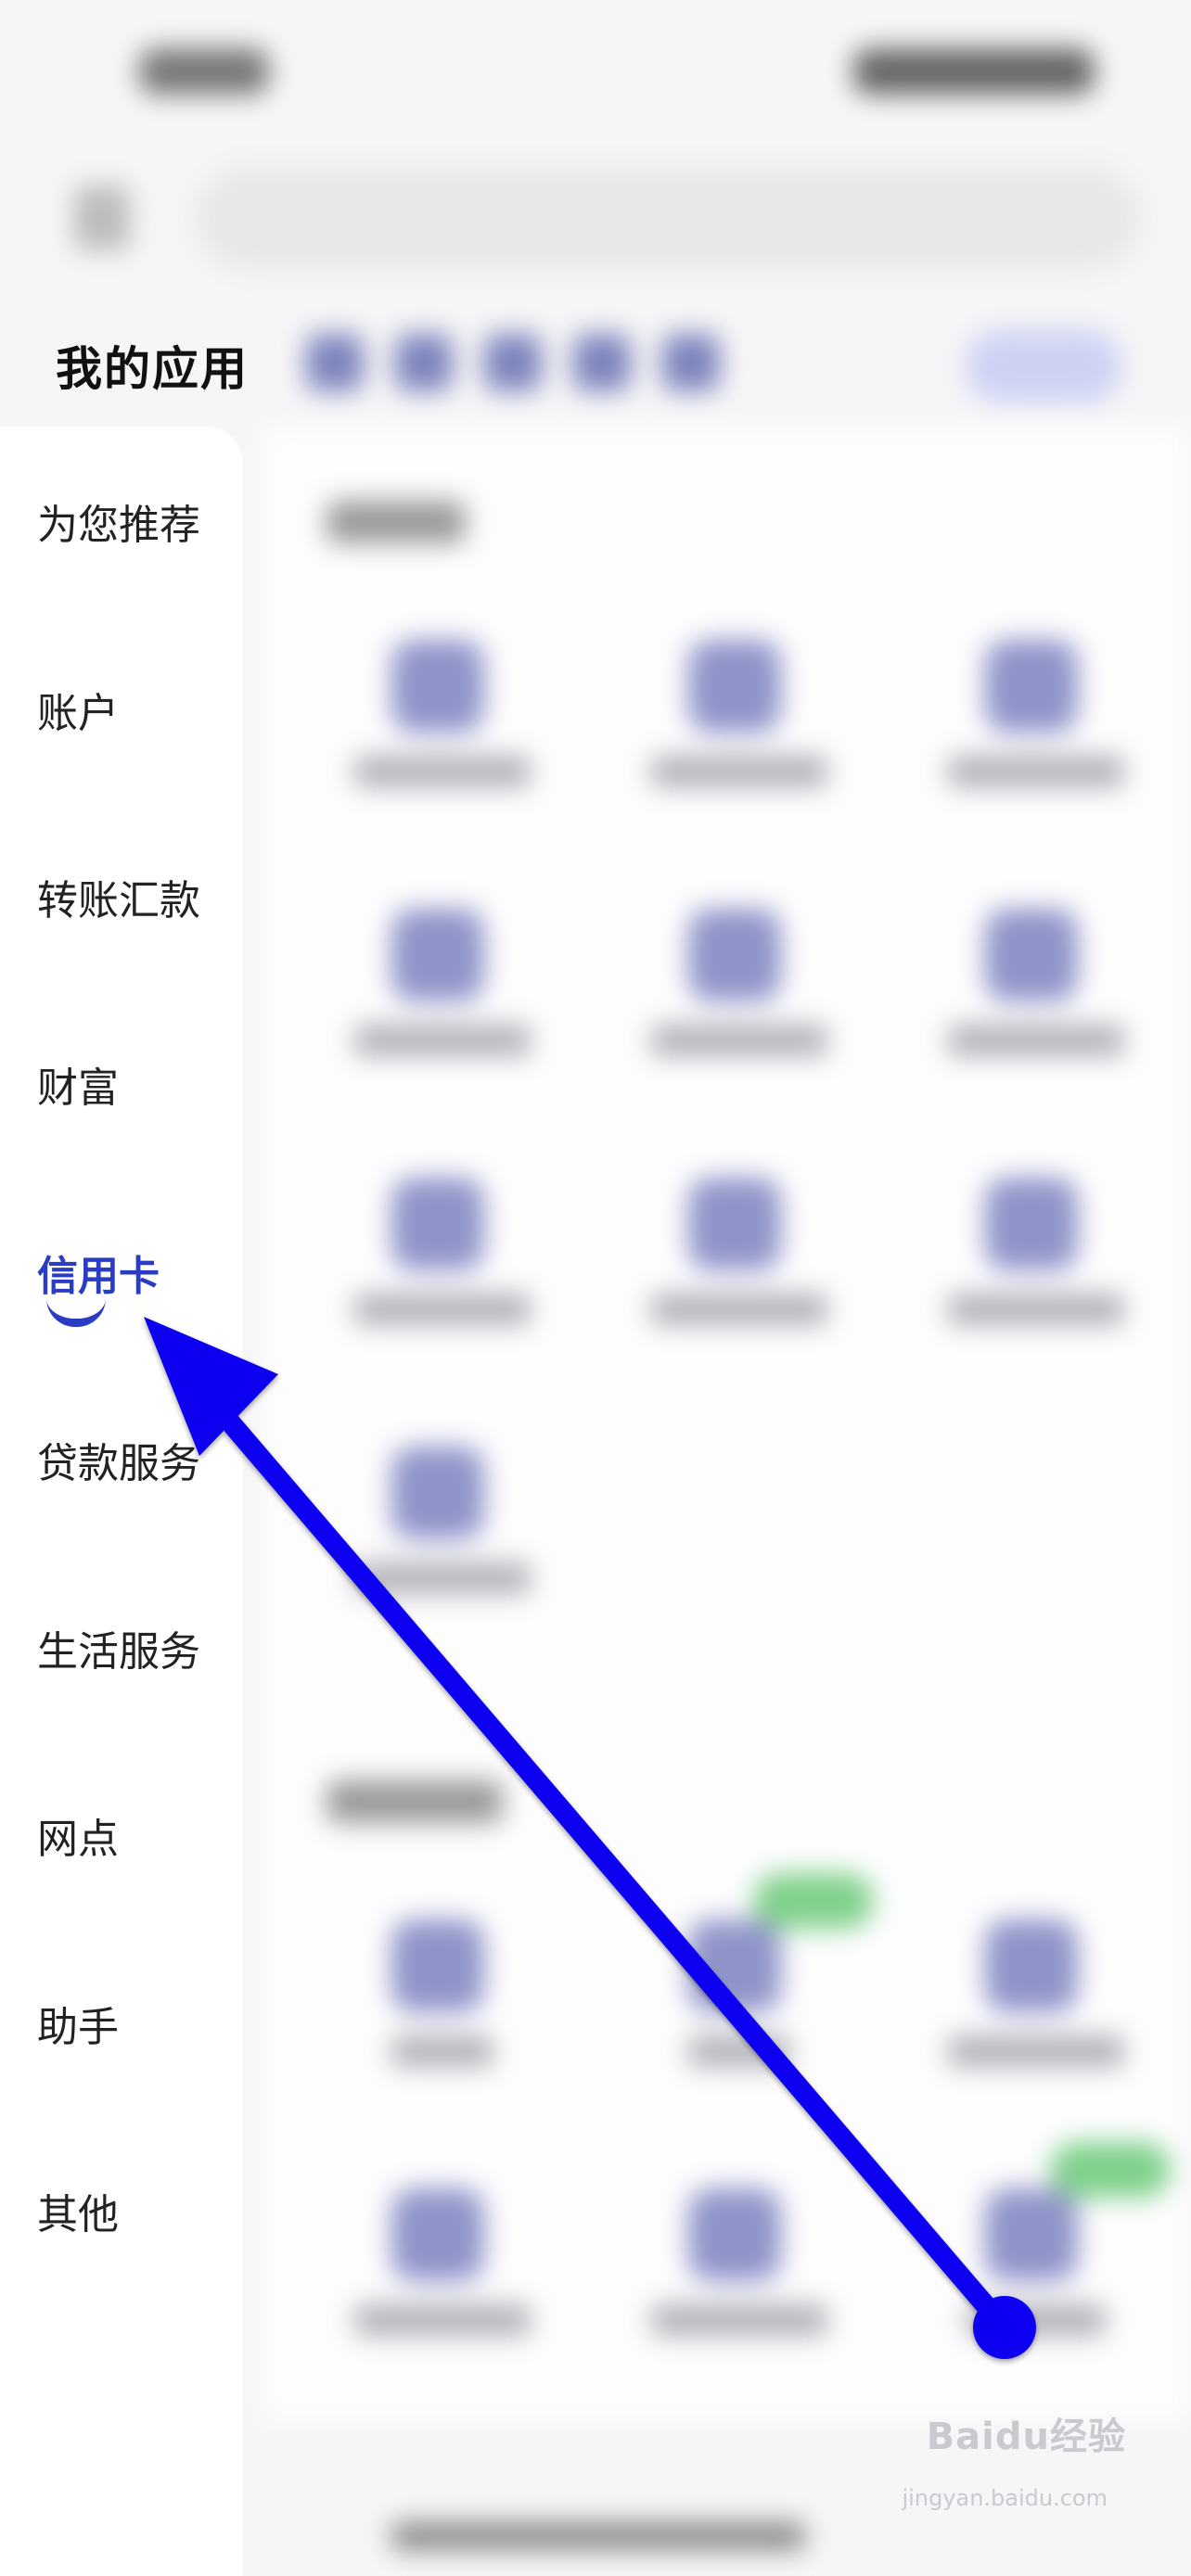  Describe the element at coordinates (78, 709) in the screenshot. I see `sidebar-item-account: 账户` at that location.